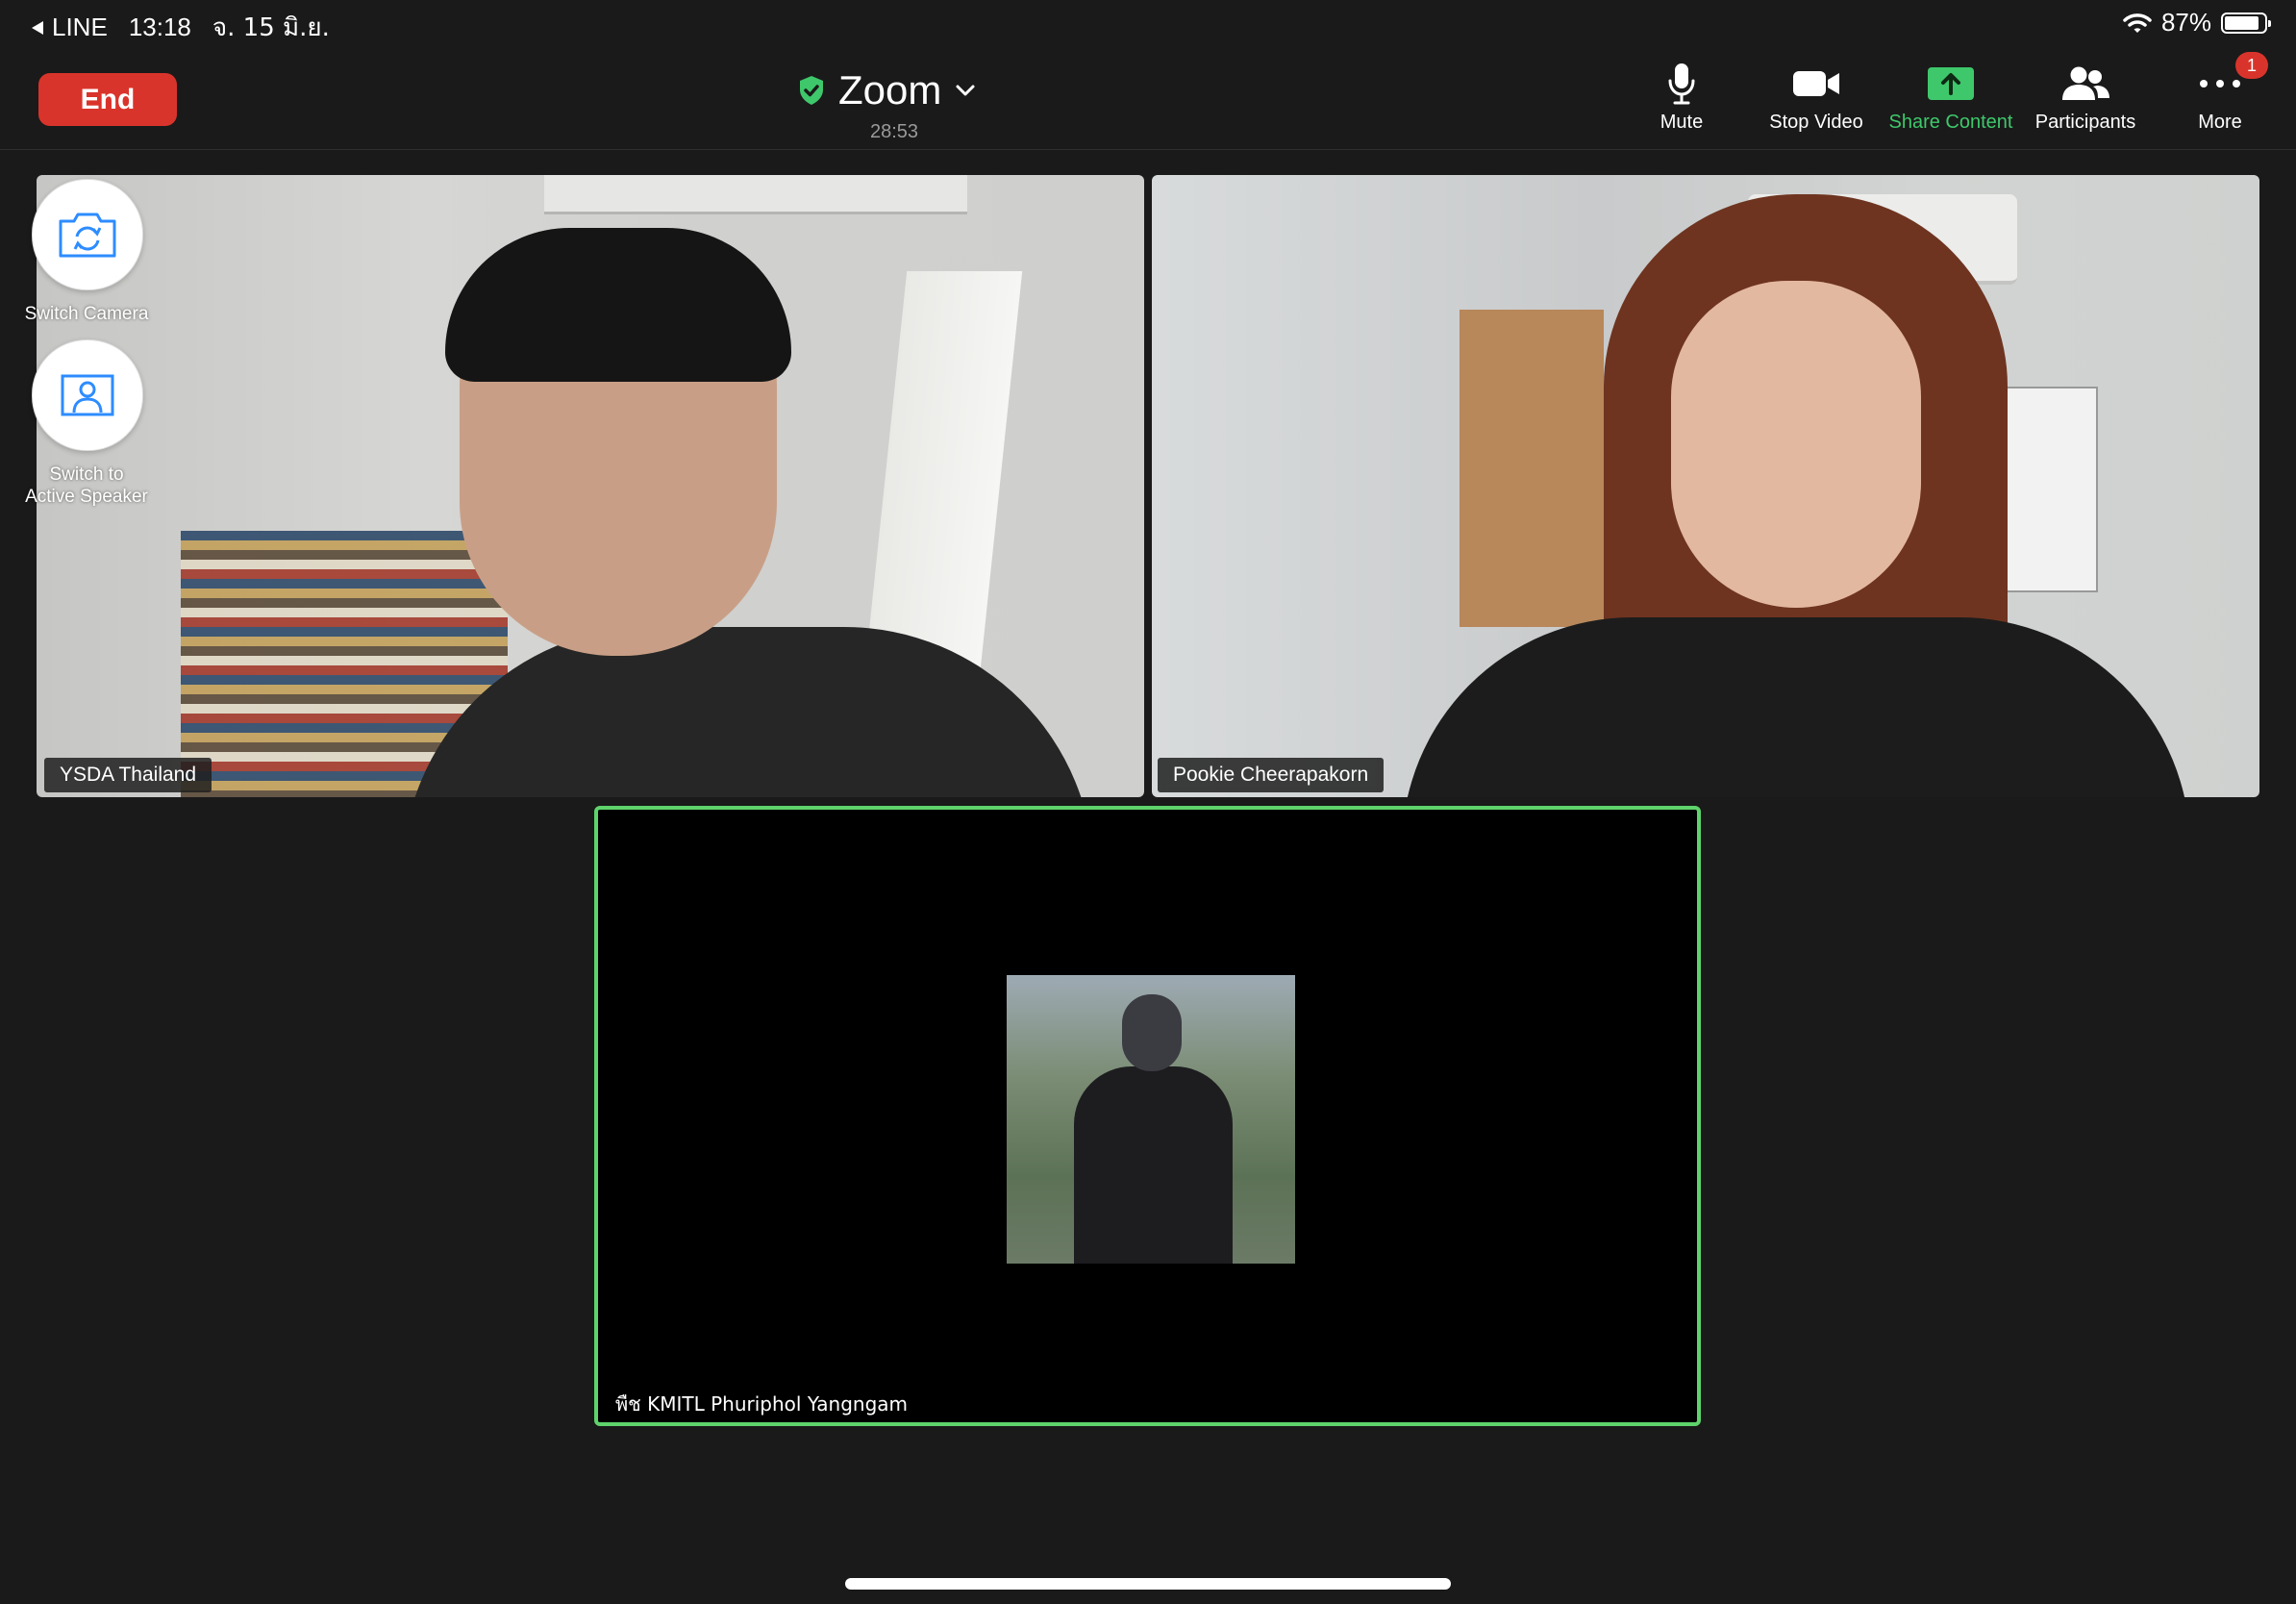 Image resolution: width=2296 pixels, height=1604 pixels. I want to click on photo-person-body, so click(1153, 1165).